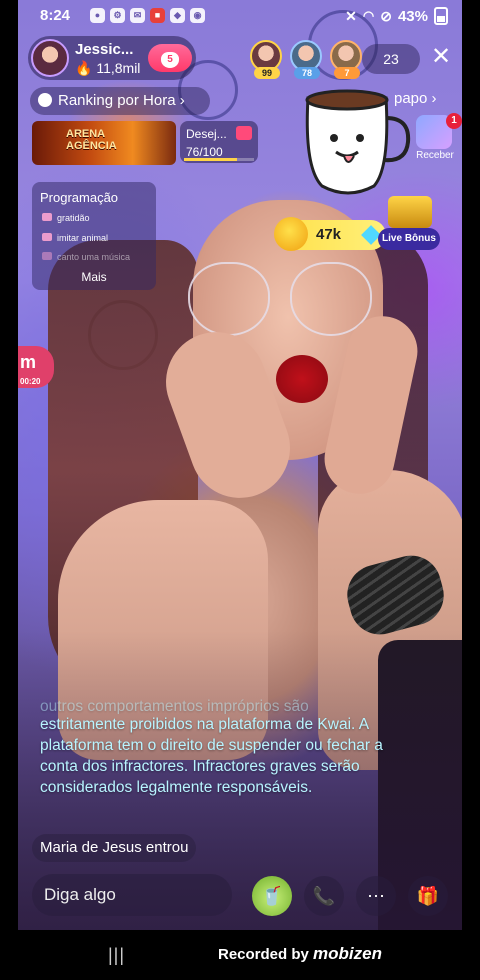 The height and width of the screenshot is (980, 480). What do you see at coordinates (211, 159) in the screenshot?
I see `wish-progress-fill` at bounding box center [211, 159].